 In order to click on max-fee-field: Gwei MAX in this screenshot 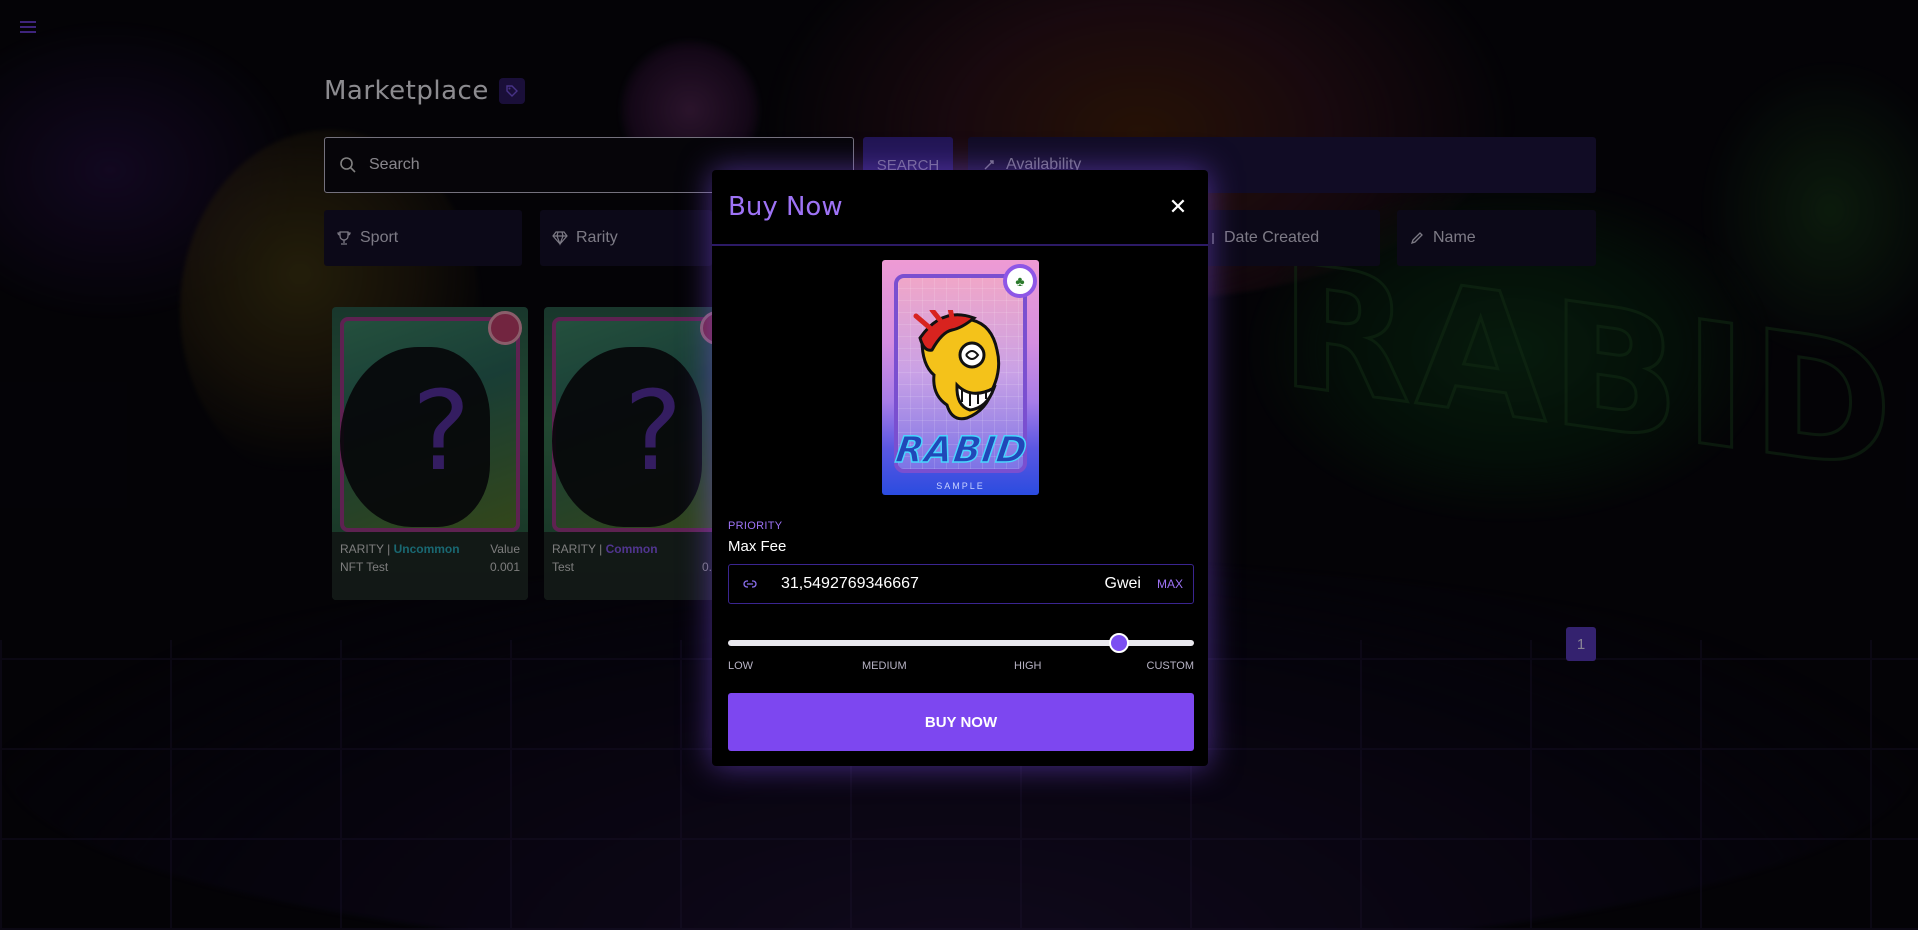, I will do `click(961, 584)`.